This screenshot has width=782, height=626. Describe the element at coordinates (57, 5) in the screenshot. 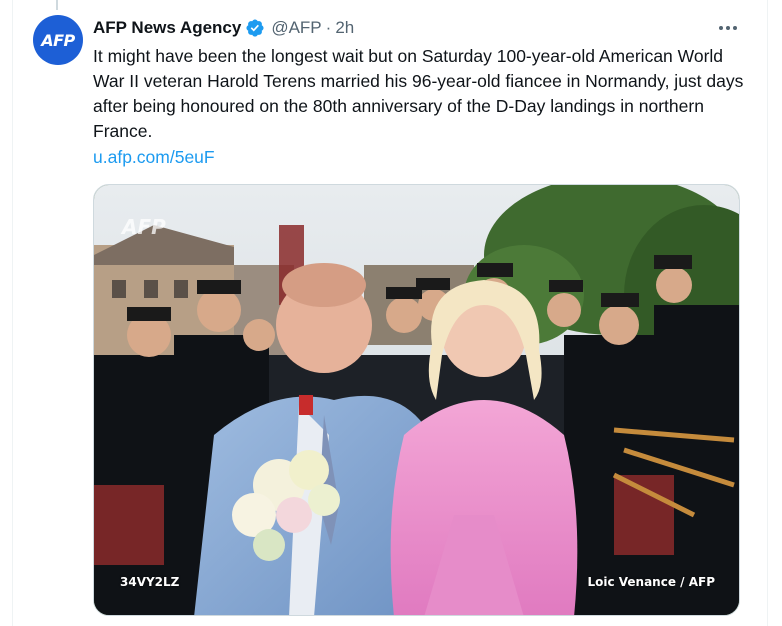

I see `thread-line` at that location.